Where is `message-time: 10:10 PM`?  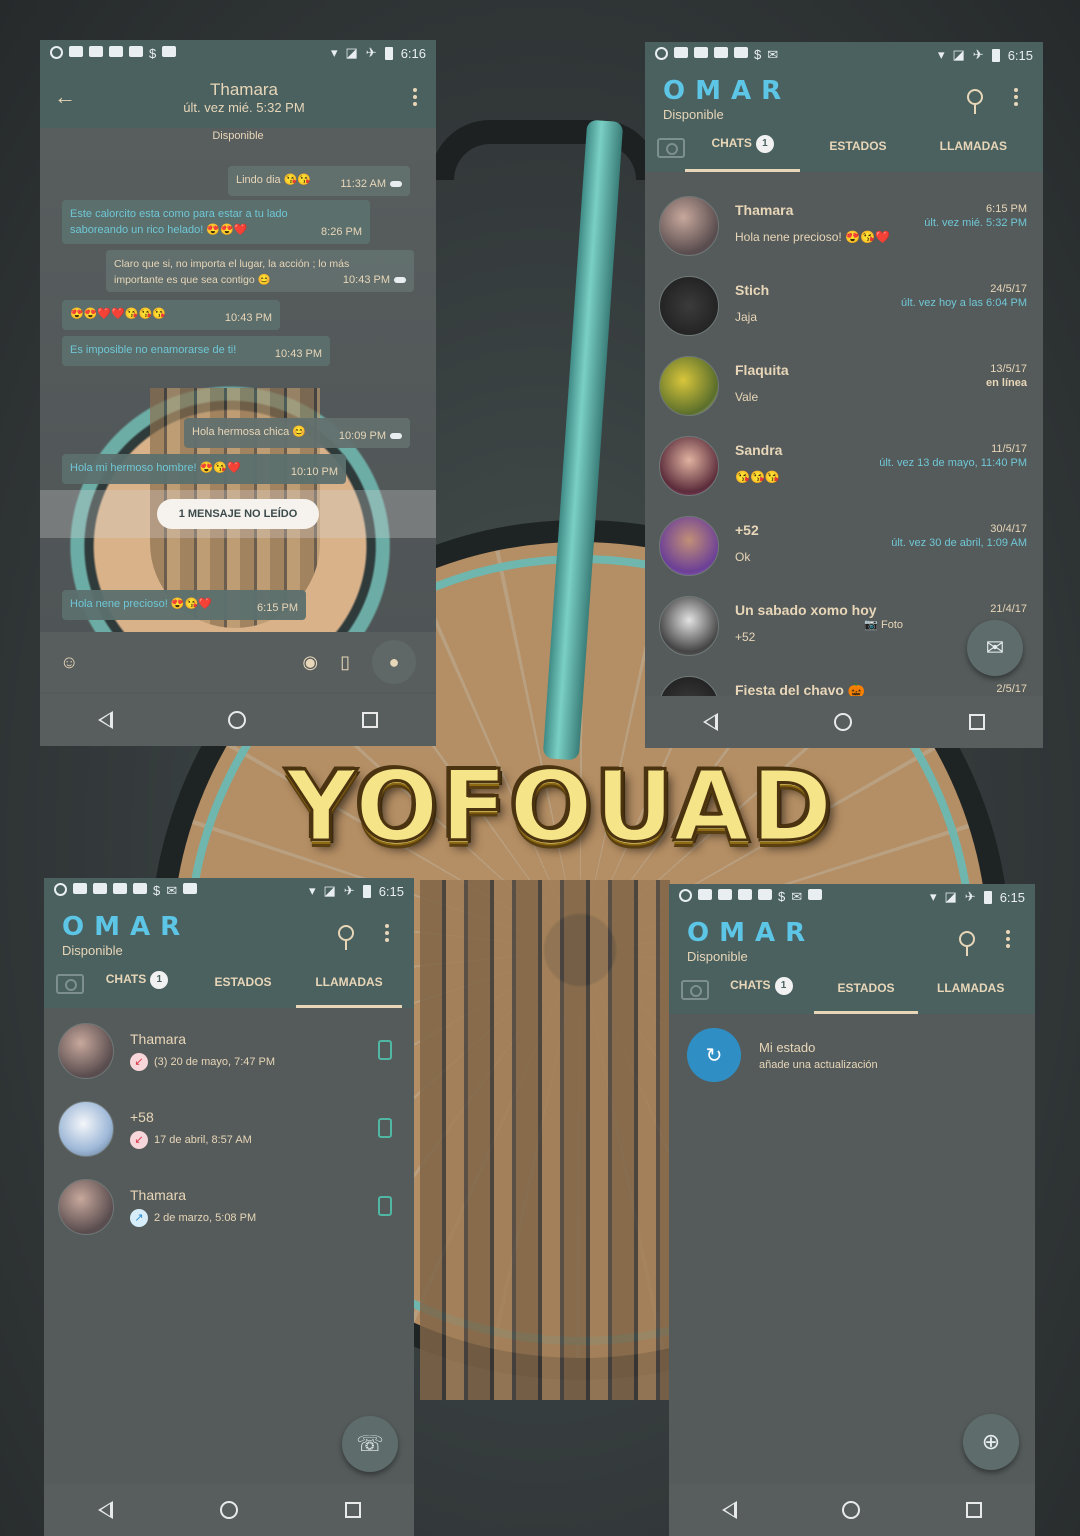
message-time: 10:10 PM is located at coordinates (314, 472).